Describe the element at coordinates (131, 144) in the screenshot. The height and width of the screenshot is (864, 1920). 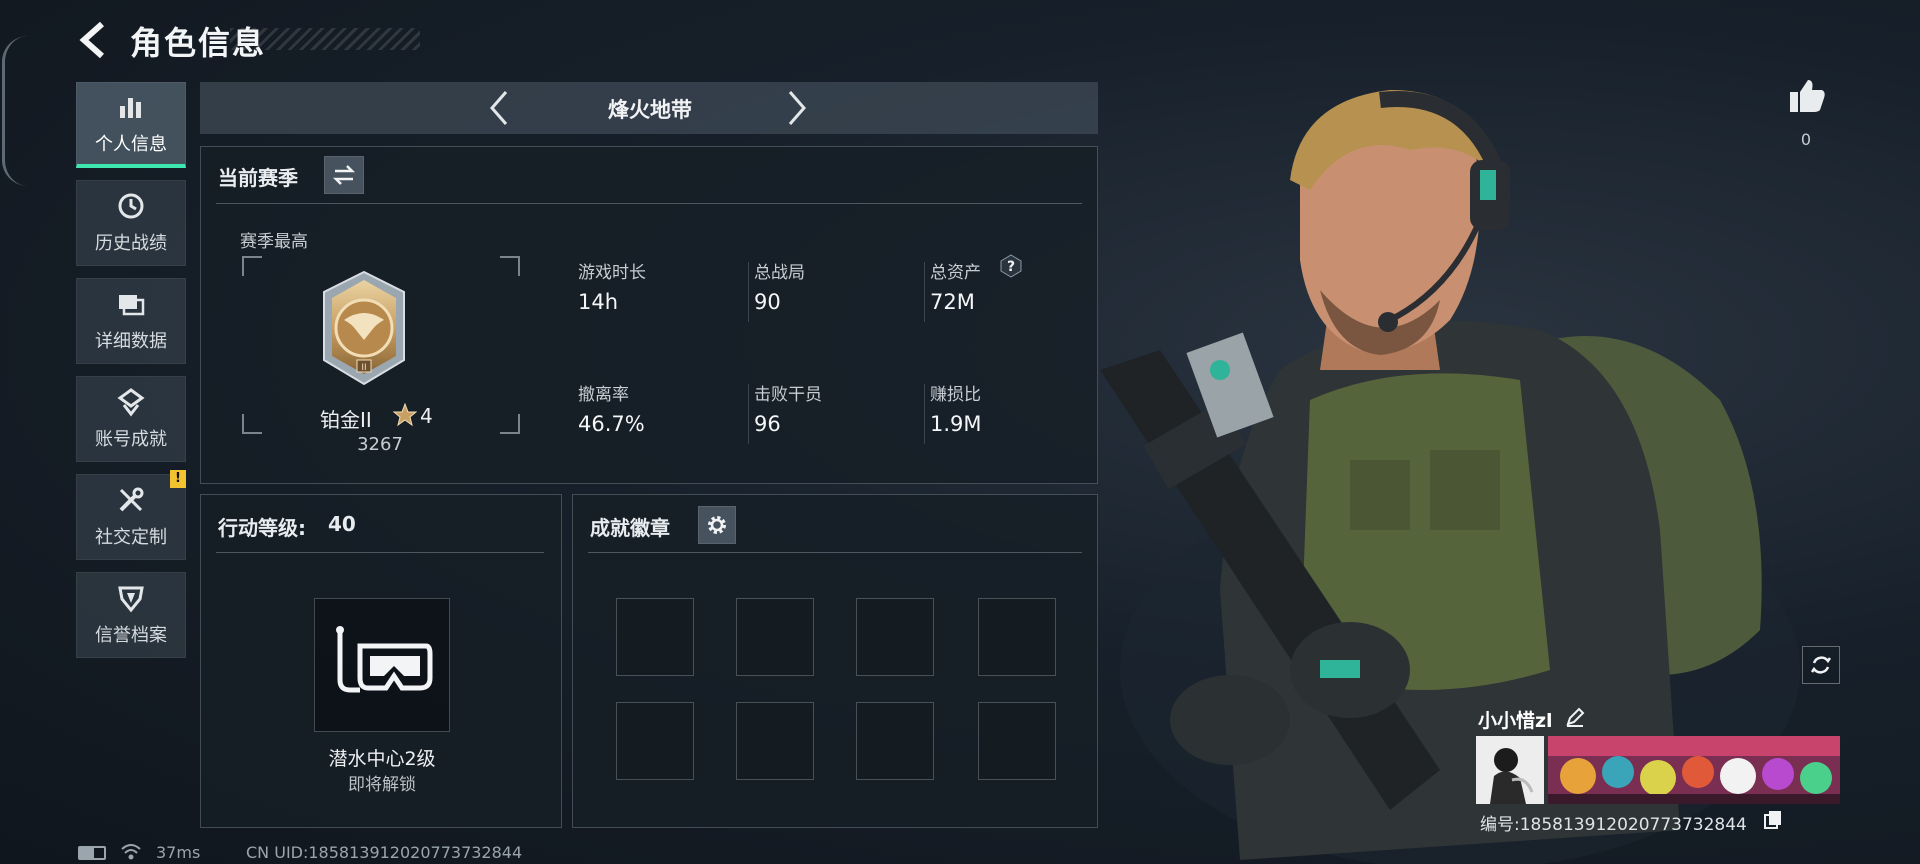
I see `sidebar-item-label: 个人信息` at that location.